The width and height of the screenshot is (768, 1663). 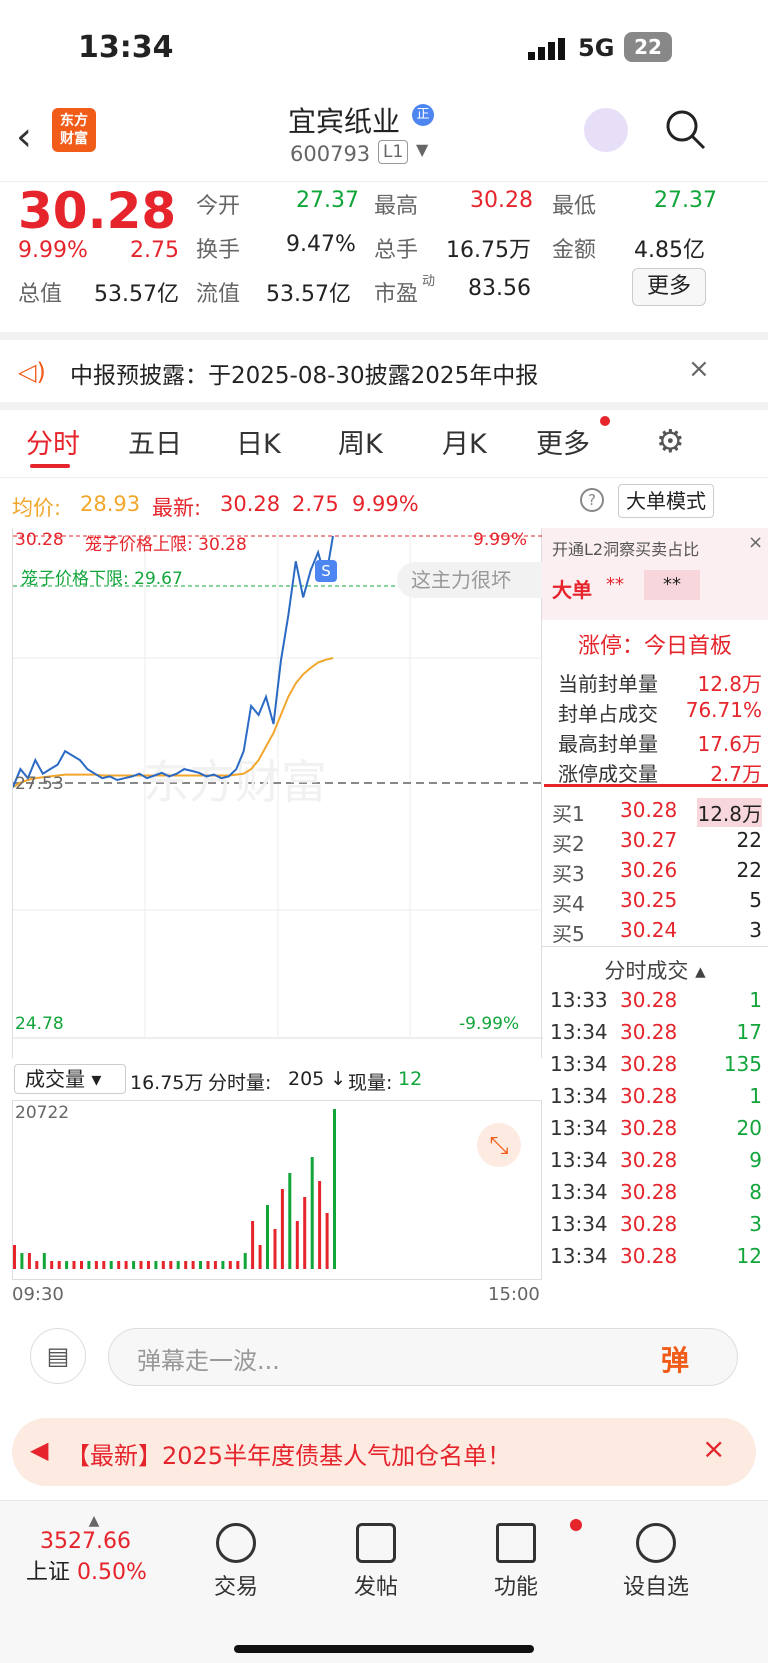 I want to click on settings-gear-icon: ⚙, so click(x=670, y=441).